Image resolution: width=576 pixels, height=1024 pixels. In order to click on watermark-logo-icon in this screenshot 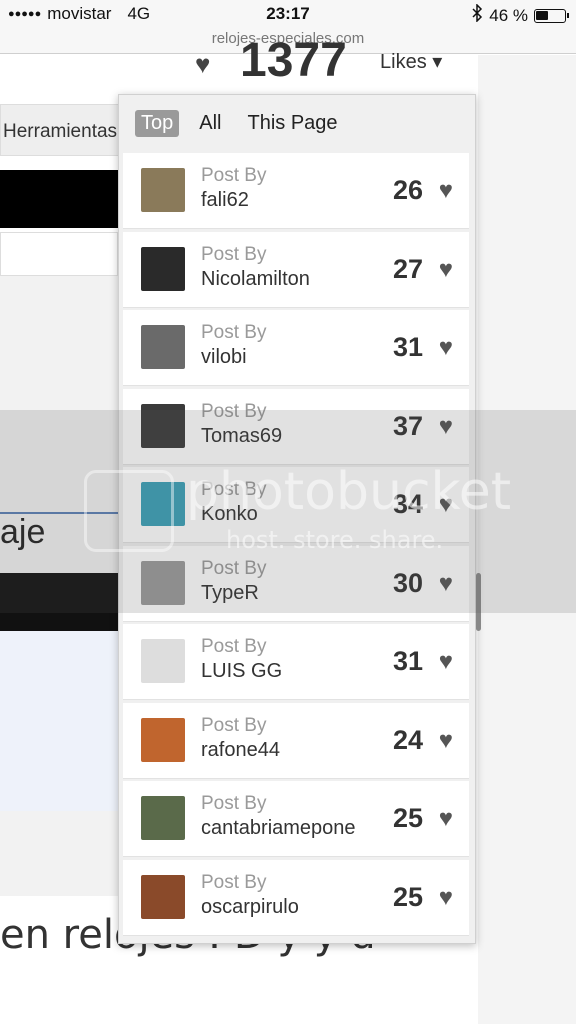, I will do `click(129, 511)`.